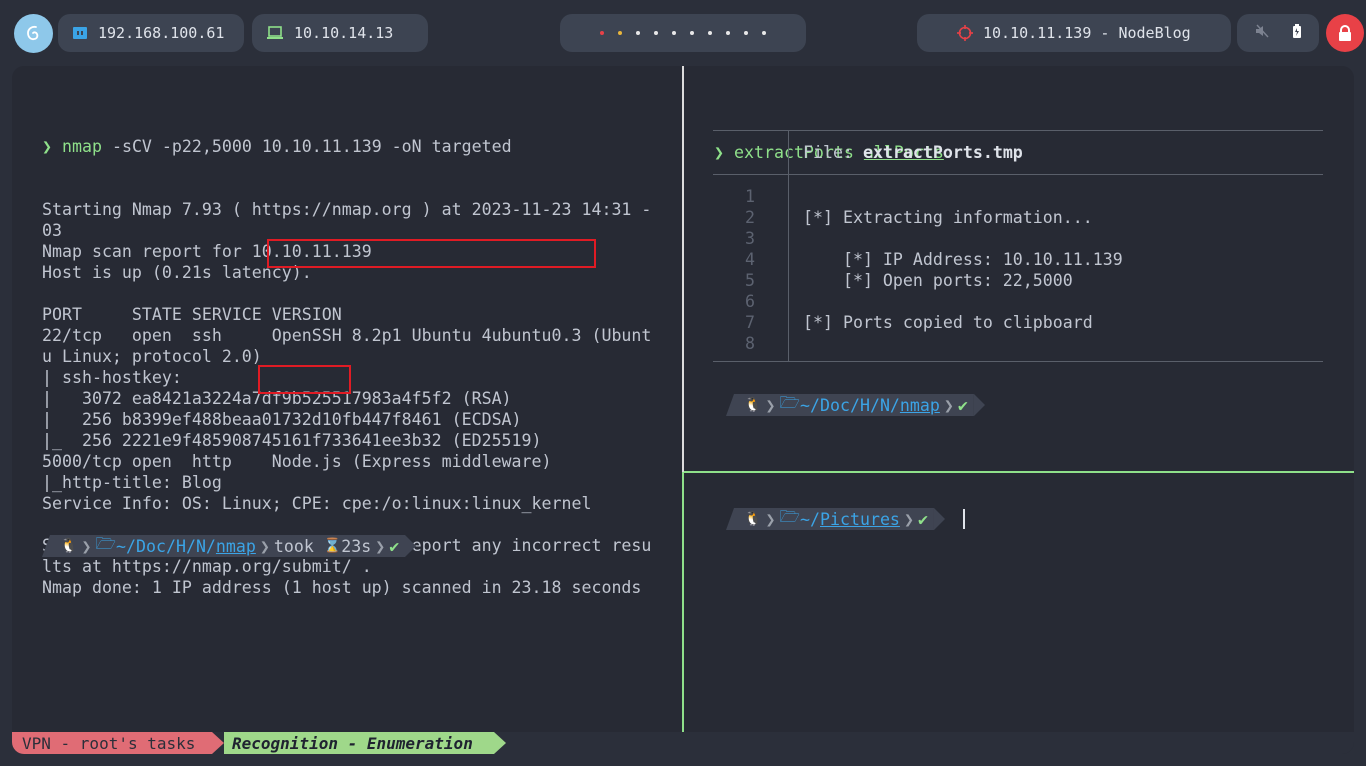  I want to click on vpn-ip-pill: 10.10.14.13, so click(340, 33).